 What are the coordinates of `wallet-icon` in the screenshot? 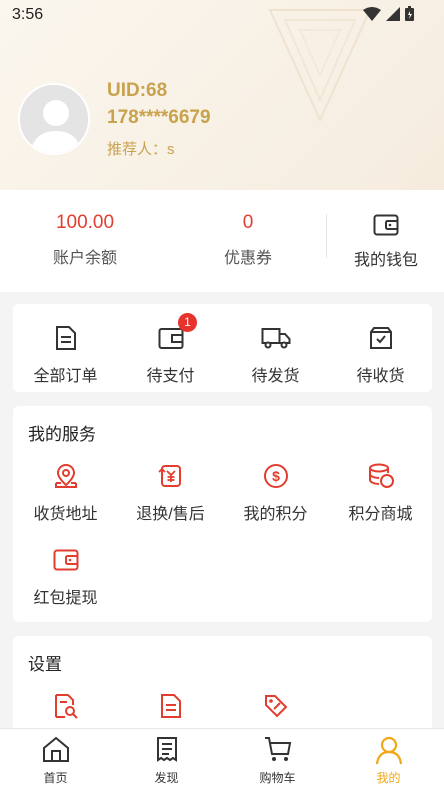 It's located at (386, 225).